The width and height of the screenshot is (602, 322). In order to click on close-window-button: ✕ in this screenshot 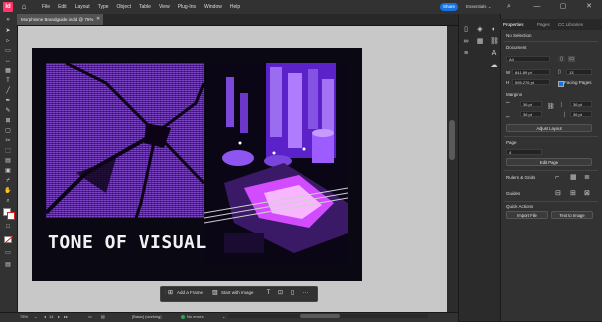, I will do `click(589, 7)`.